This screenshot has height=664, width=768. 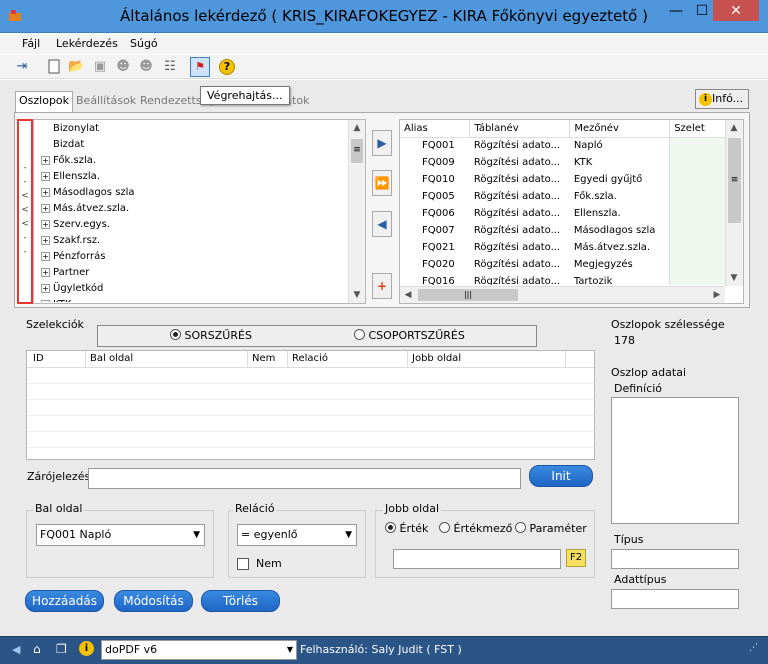 I want to click on tree-scrollbar: ▲ ≡ ▼, so click(x=356, y=211).